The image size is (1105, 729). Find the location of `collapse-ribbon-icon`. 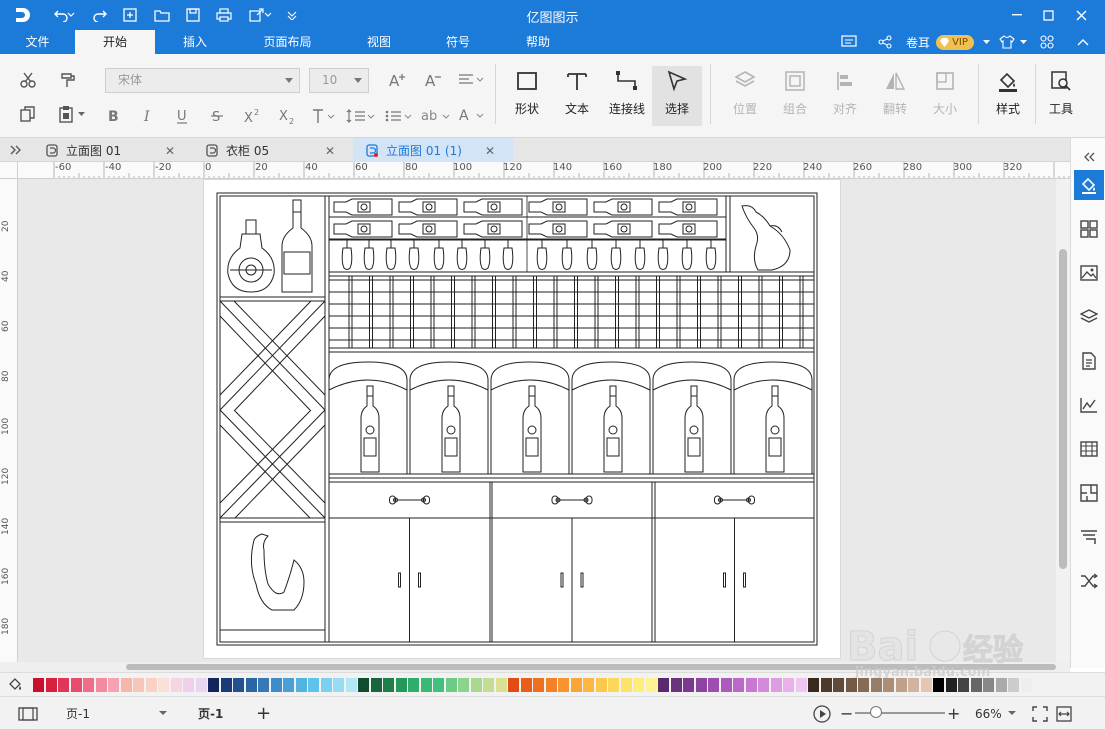

collapse-ribbon-icon is located at coordinates (1083, 42).